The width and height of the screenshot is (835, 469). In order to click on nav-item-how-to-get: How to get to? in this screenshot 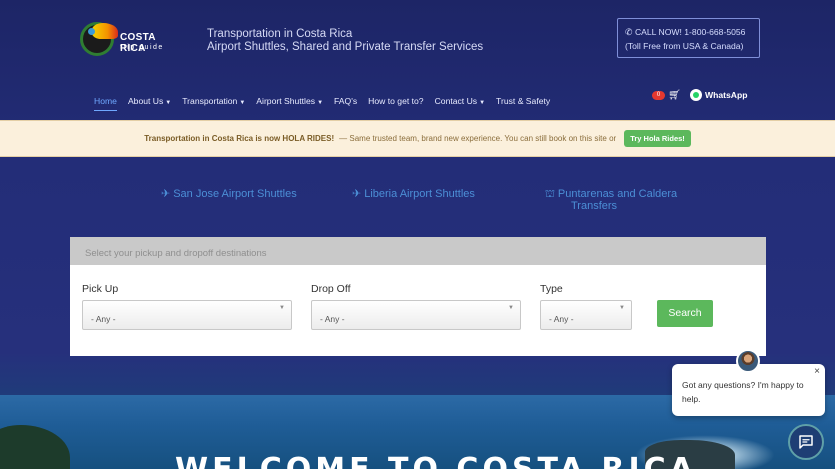, I will do `click(395, 103)`.